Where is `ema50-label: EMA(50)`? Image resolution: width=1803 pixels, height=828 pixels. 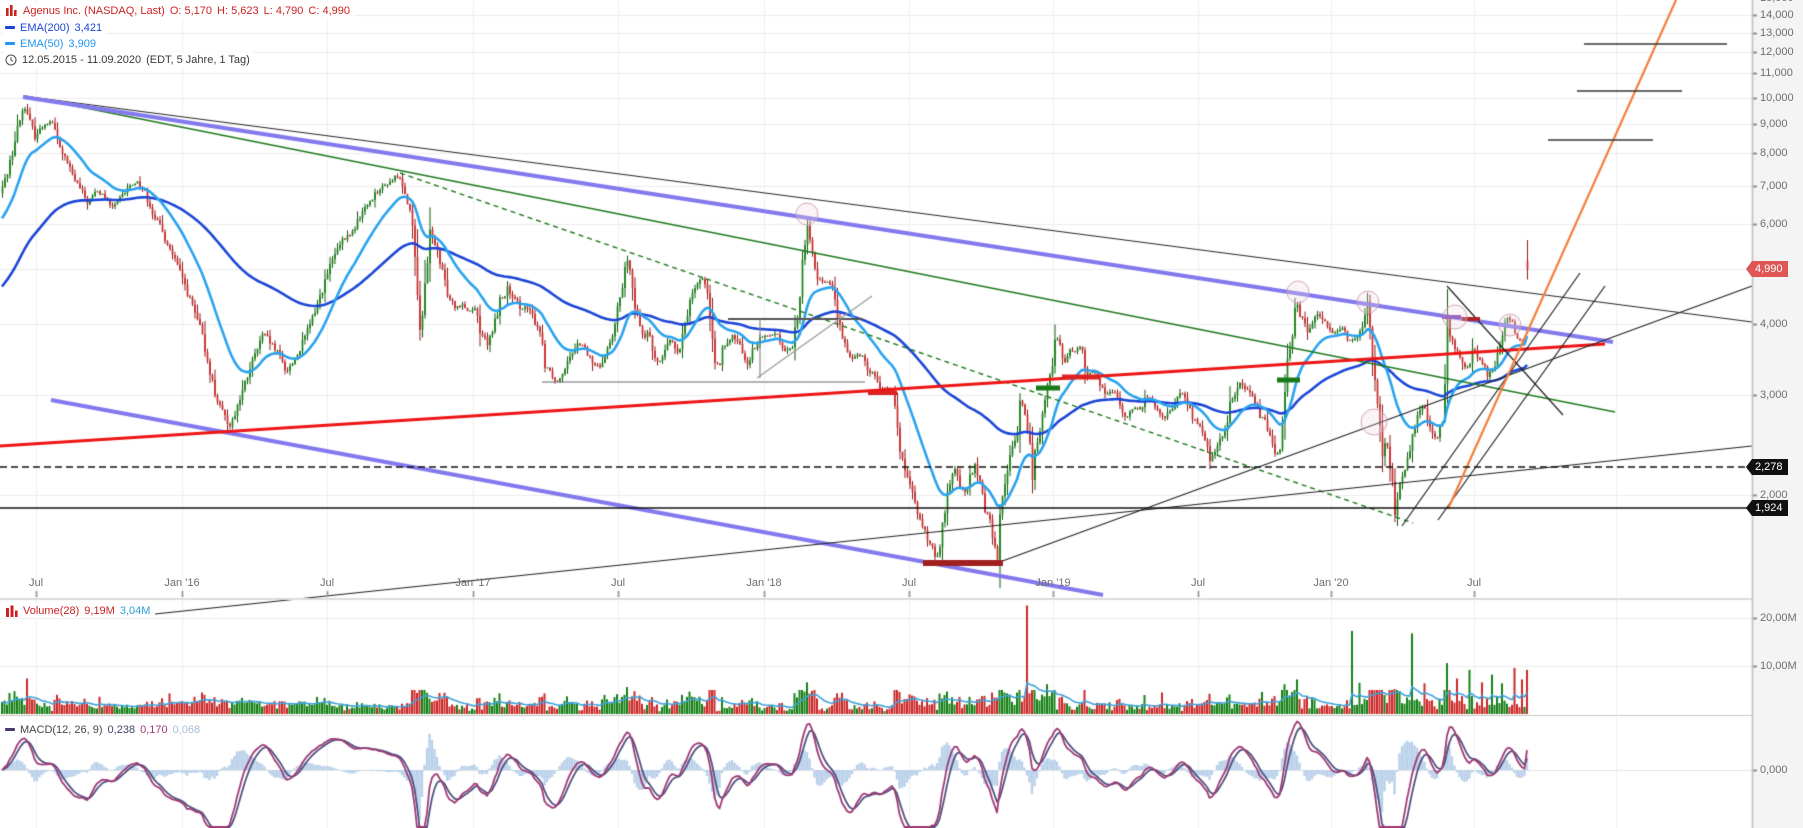 ema50-label: EMA(50) is located at coordinates (42, 43).